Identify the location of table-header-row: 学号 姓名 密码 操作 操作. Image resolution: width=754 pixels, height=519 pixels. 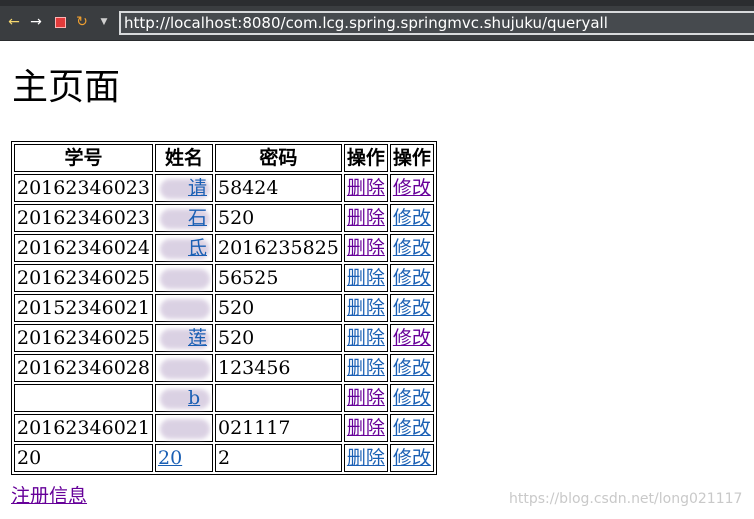
(224, 158).